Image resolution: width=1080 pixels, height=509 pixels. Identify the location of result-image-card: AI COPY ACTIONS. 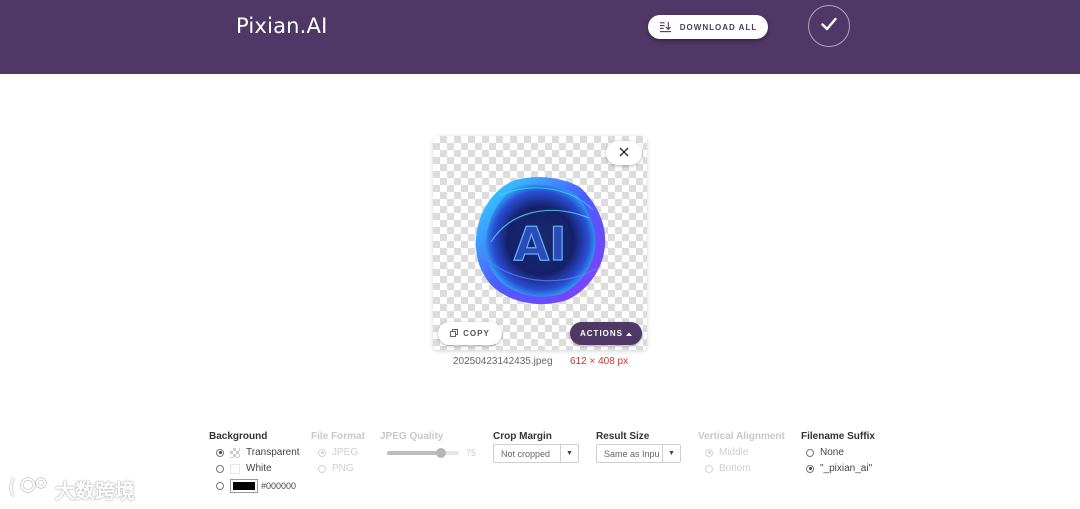
(540, 243).